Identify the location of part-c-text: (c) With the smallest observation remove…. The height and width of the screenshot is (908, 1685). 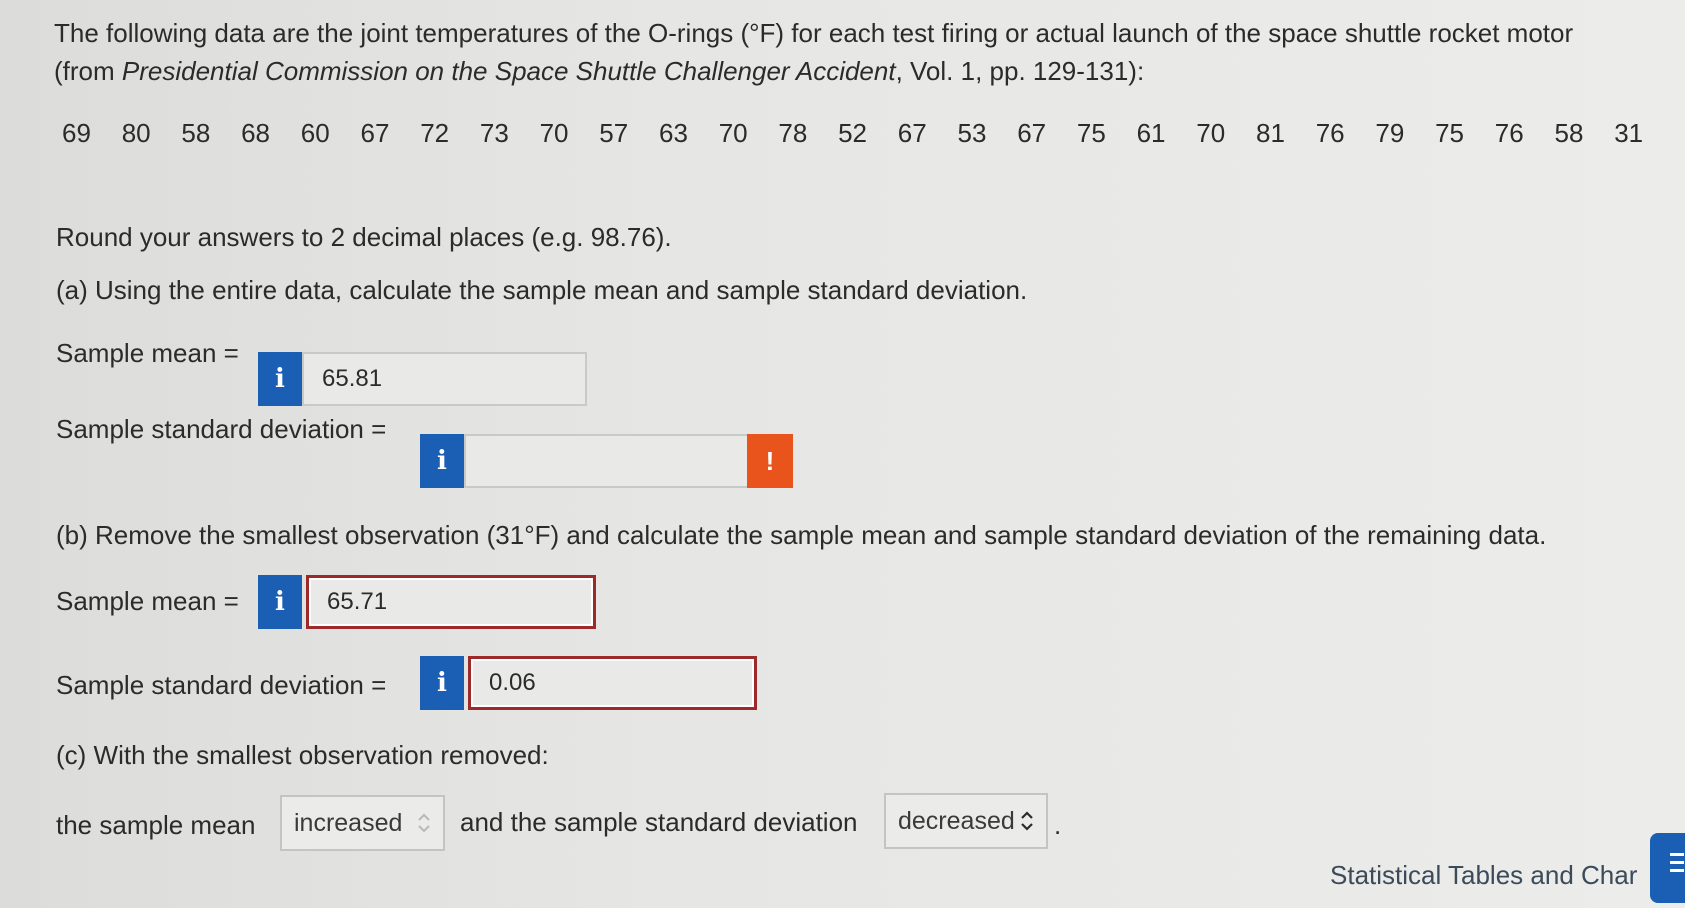
(302, 755).